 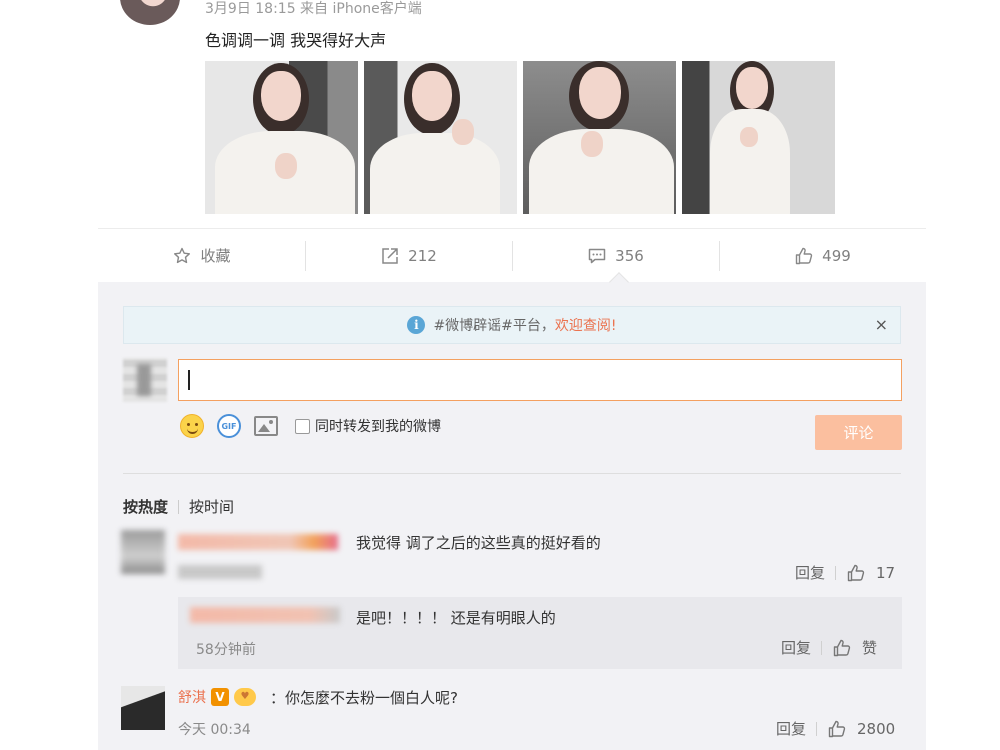 I want to click on divider, so click(x=512, y=473).